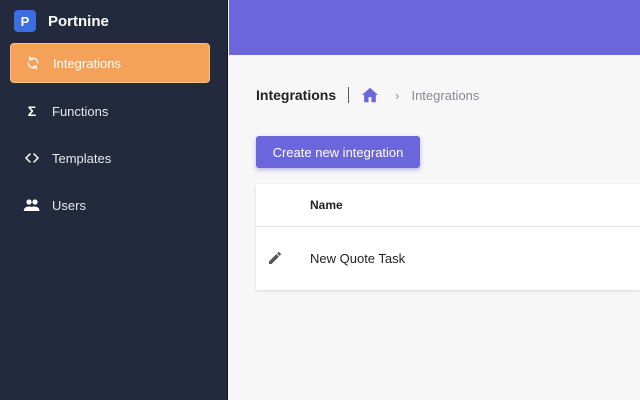 The width and height of the screenshot is (640, 400). I want to click on breadcrumb: Integrations › Integrations, so click(367, 95).